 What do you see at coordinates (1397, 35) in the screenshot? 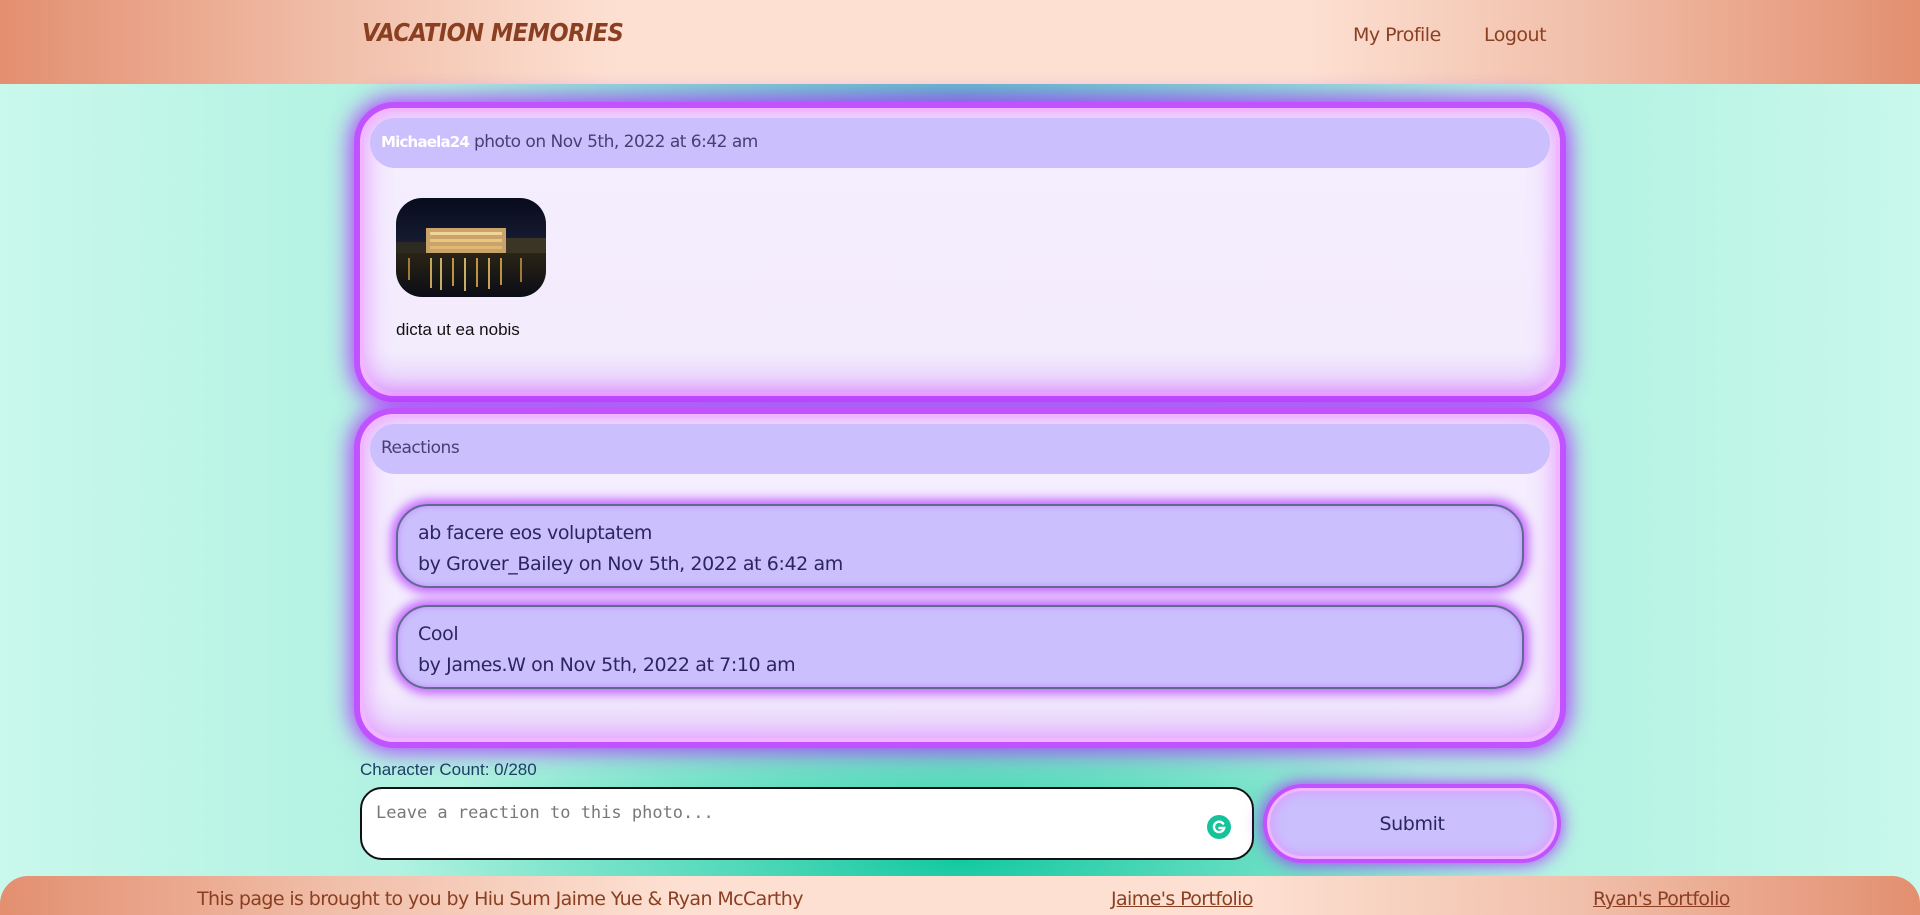
I see `nav-my-profile: My Profile` at bounding box center [1397, 35].